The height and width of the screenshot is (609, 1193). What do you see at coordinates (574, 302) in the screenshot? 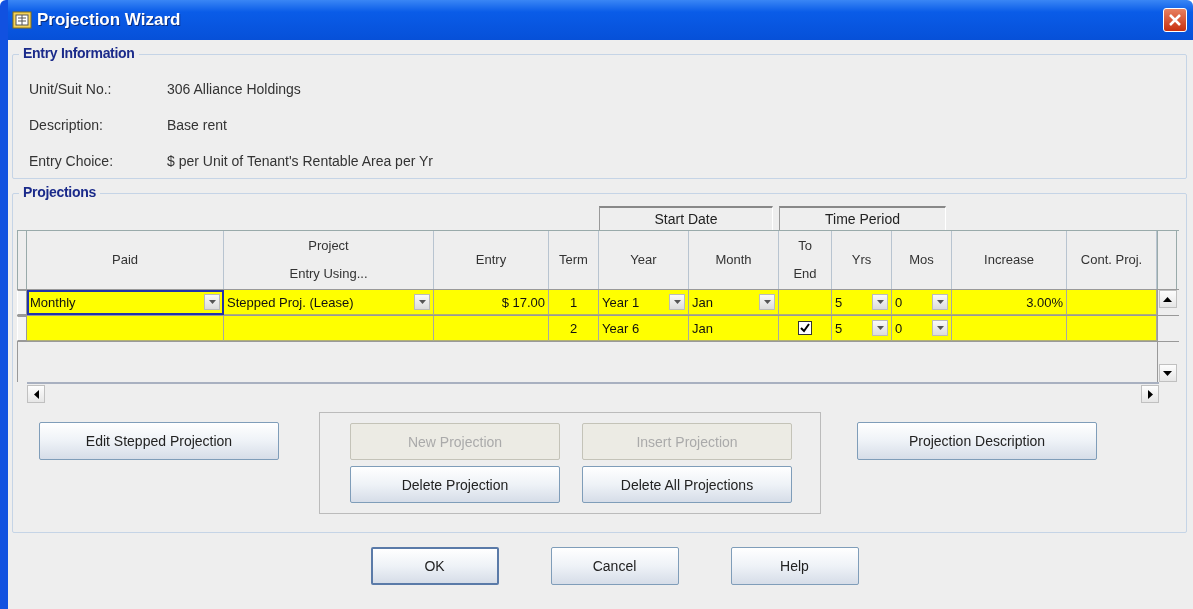
I see `table-cell: 1` at bounding box center [574, 302].